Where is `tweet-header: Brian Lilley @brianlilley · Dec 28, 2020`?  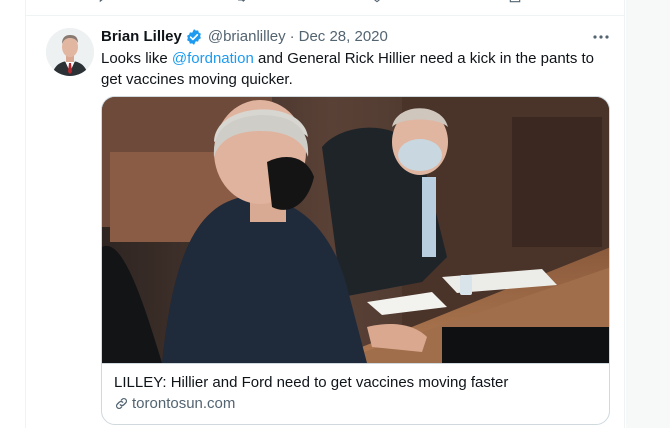 tweet-header: Brian Lilley @brianlilley · Dec 28, 2020 is located at coordinates (244, 37).